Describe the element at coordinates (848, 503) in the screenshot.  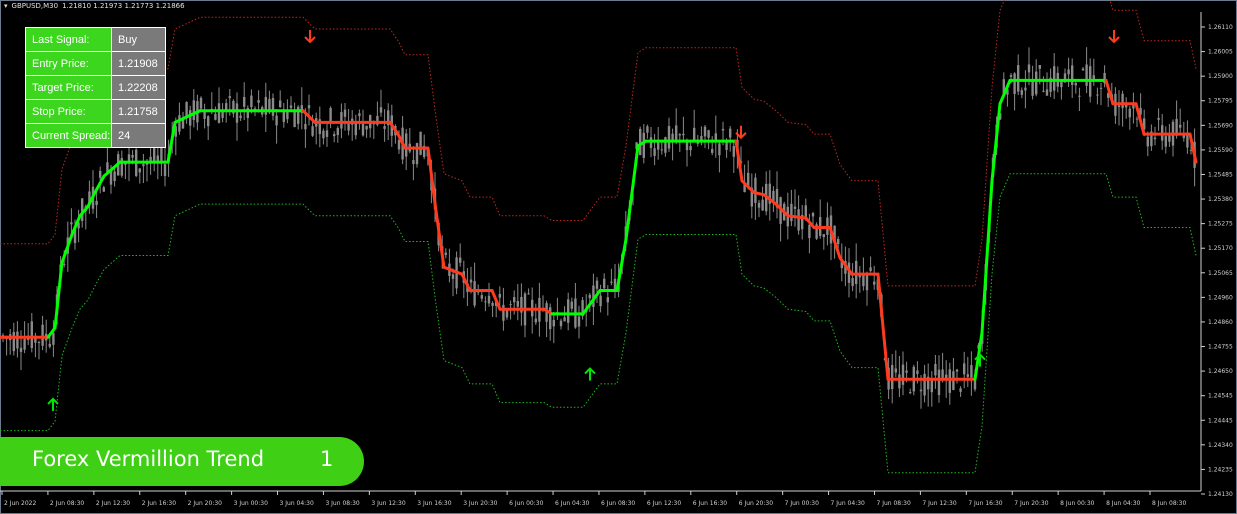
I see `x-tick-label: 7 Jun 04:30` at that location.